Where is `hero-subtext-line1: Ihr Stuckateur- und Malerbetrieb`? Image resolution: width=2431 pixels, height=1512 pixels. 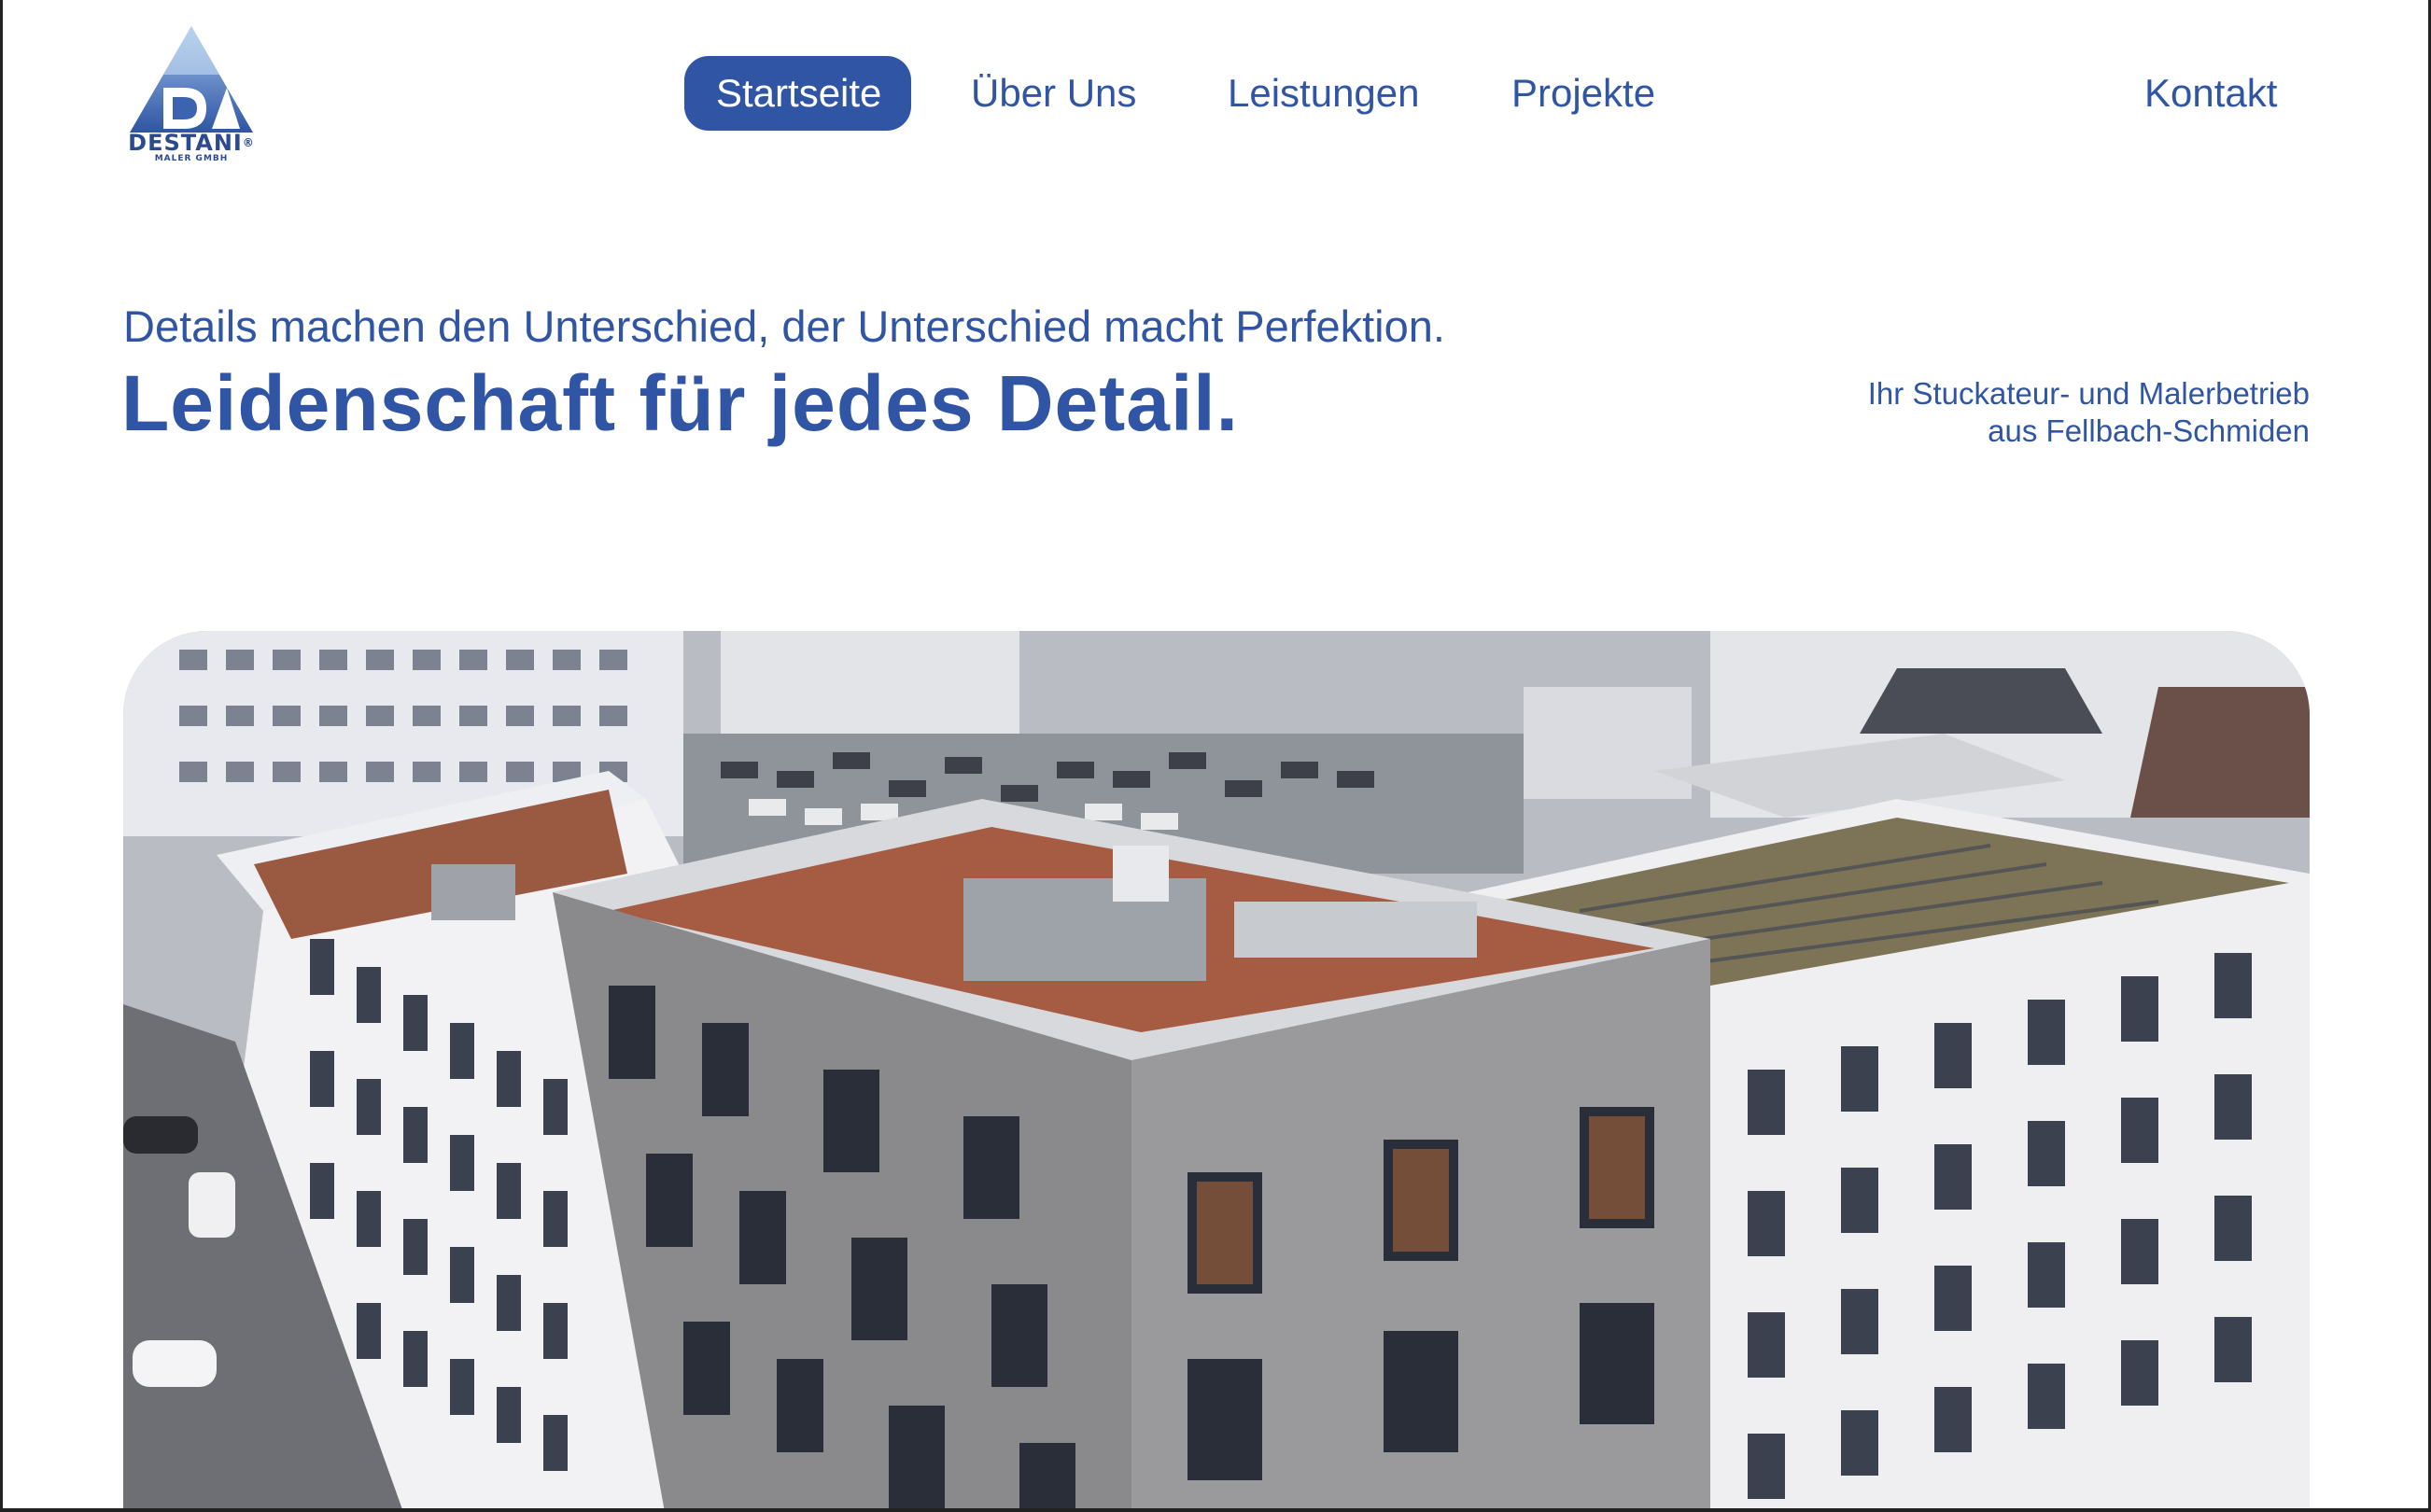 hero-subtext-line1: Ihr Stuckateur- und Malerbetrieb is located at coordinates (2088, 393).